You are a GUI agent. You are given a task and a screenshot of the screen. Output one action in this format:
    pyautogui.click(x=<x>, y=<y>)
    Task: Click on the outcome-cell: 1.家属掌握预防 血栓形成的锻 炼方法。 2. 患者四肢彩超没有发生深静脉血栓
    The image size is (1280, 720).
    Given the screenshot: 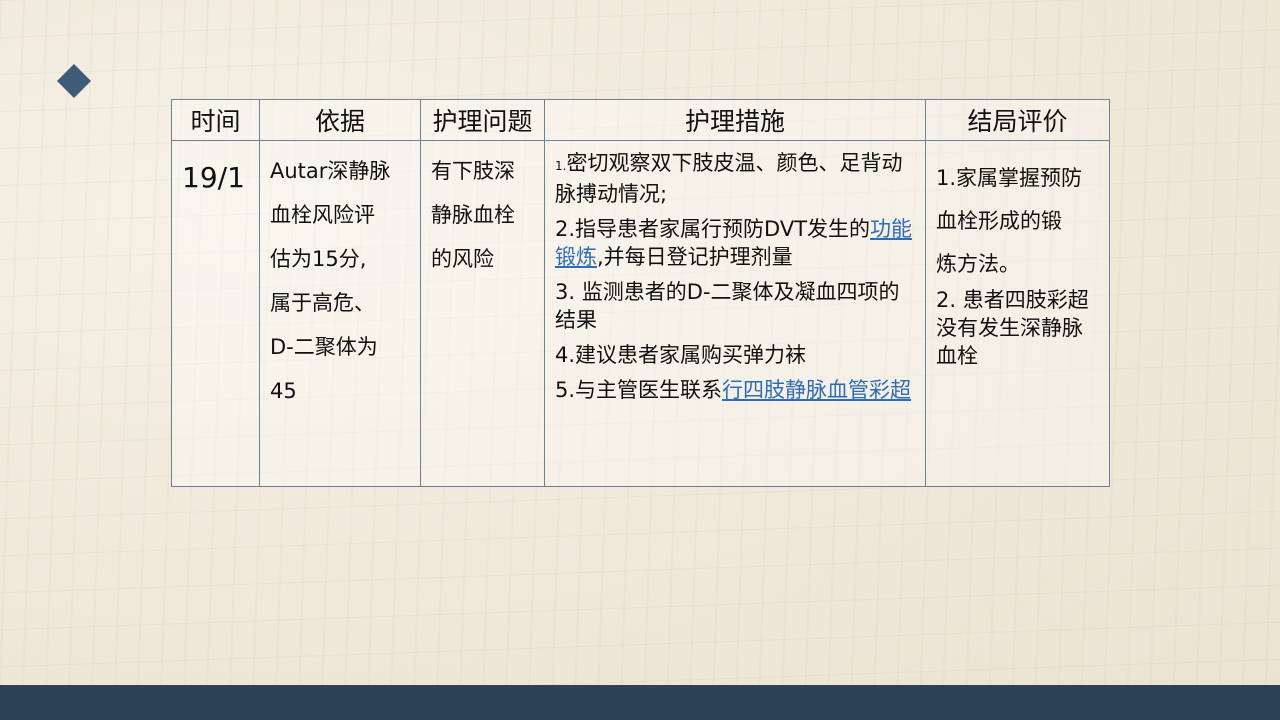 What is the action you would take?
    pyautogui.click(x=1017, y=313)
    